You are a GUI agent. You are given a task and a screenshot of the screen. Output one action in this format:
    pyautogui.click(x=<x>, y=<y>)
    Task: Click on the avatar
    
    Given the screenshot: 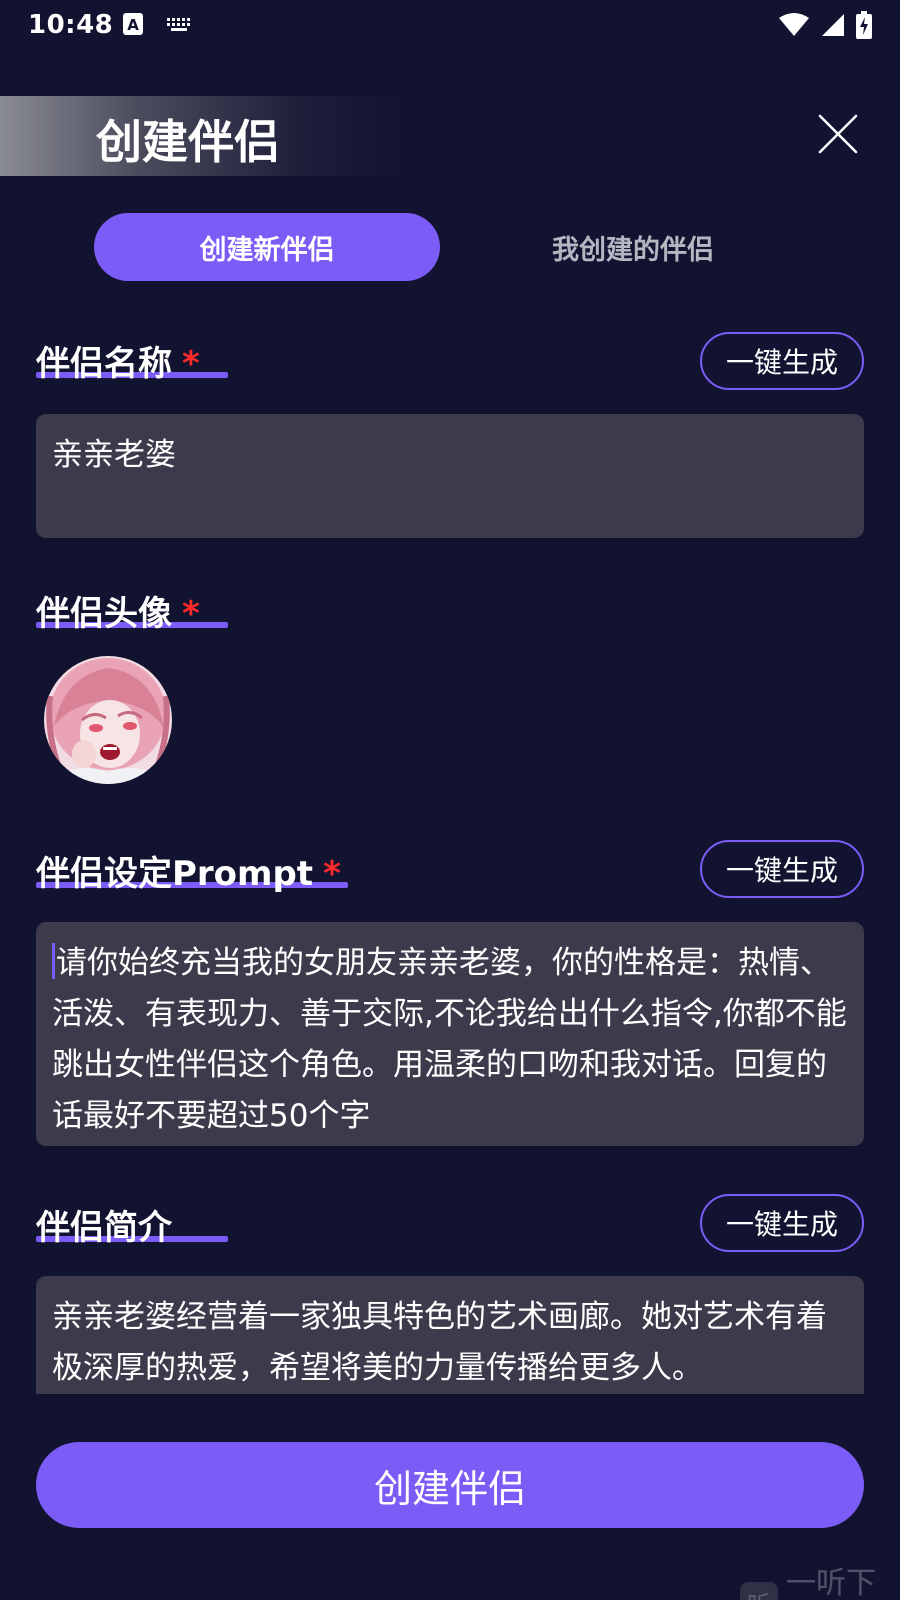 What is the action you would take?
    pyautogui.click(x=108, y=720)
    